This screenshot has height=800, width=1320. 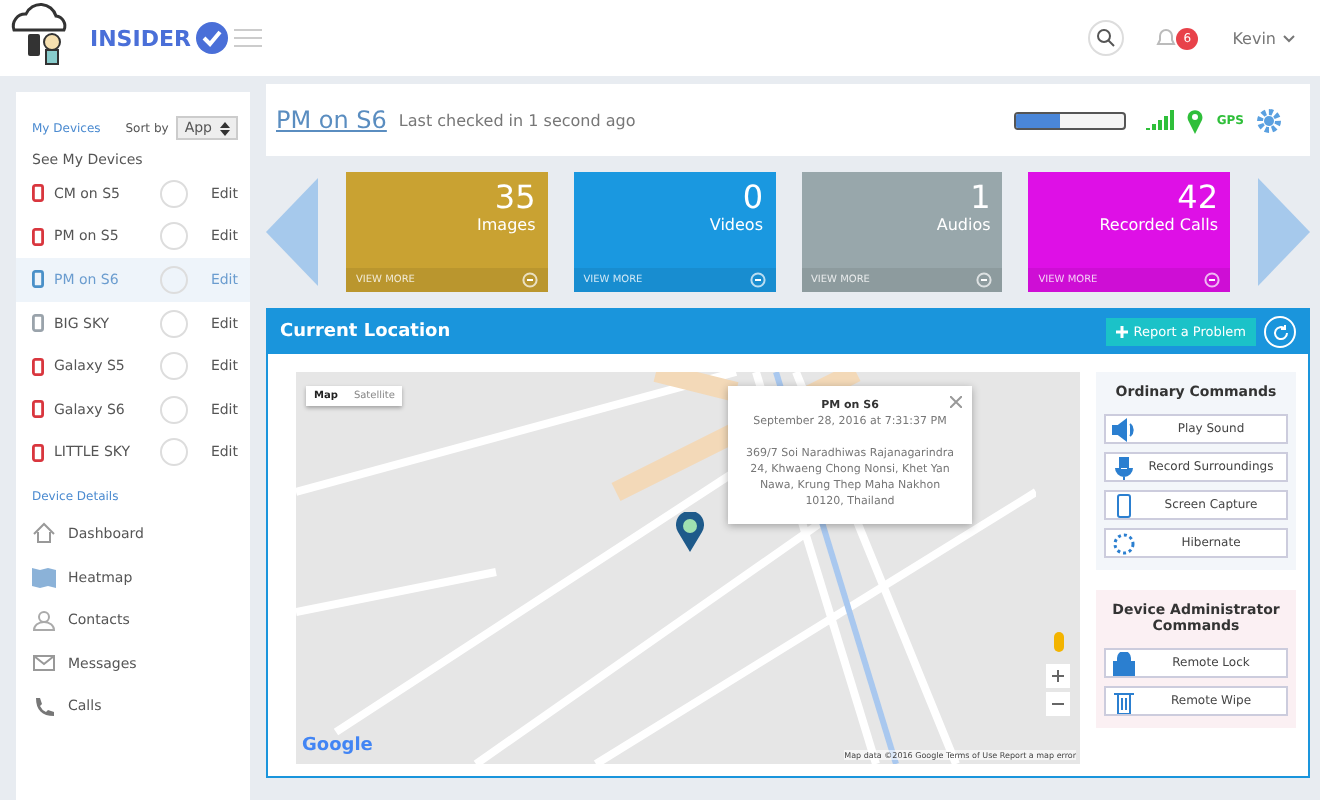 I want to click on previous-arrow, so click(x=292, y=232).